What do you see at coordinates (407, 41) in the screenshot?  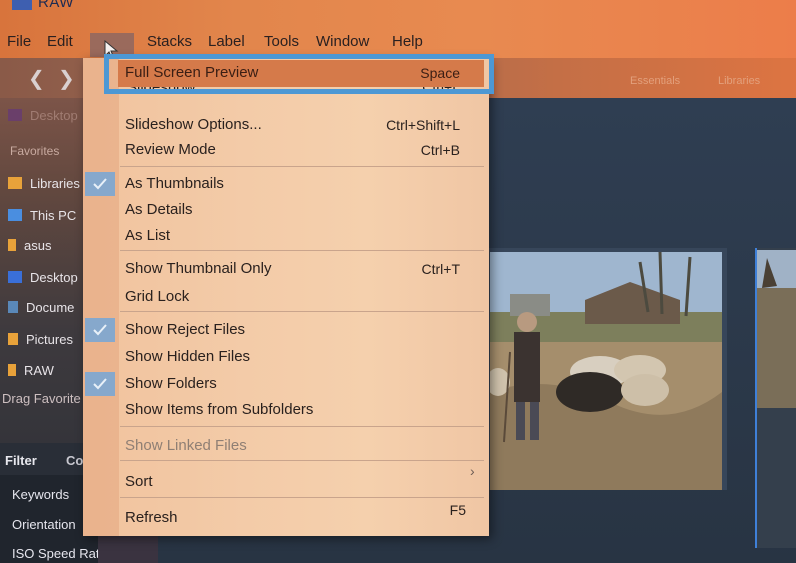 I see `menu-help: Help` at bounding box center [407, 41].